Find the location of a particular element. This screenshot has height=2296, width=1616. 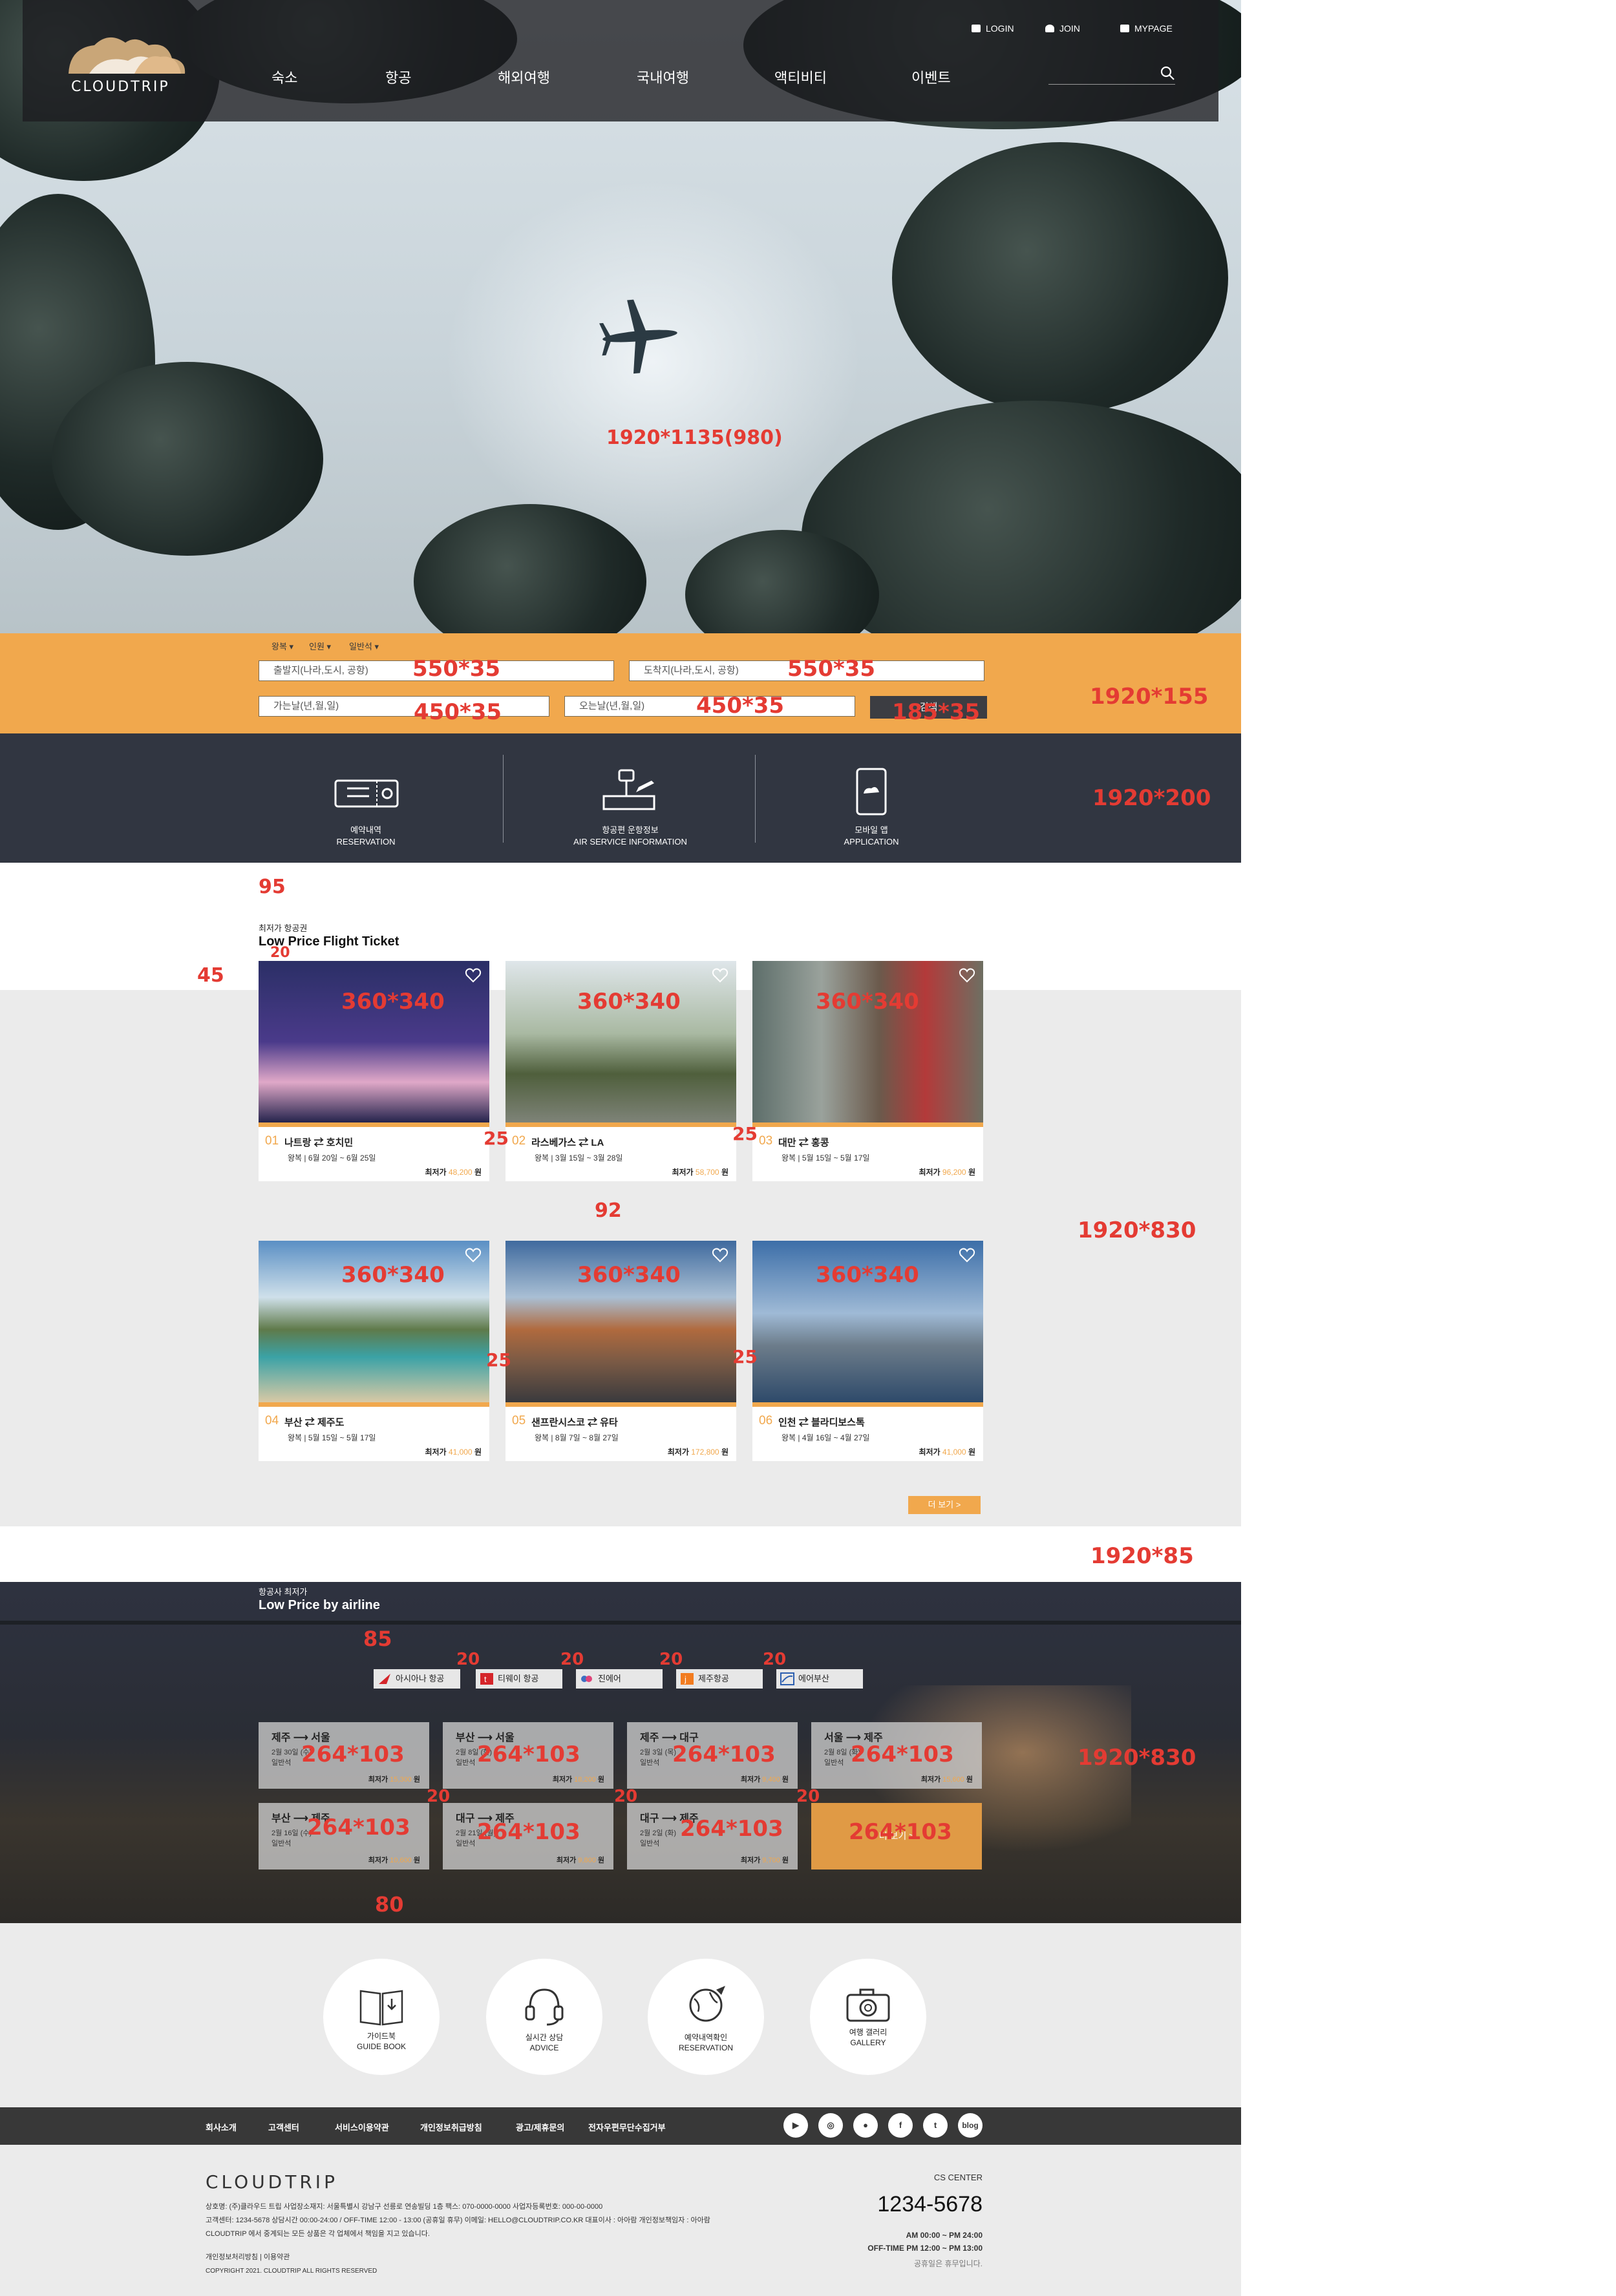

nav-item-domestic: 국내여행 is located at coordinates (663, 77).